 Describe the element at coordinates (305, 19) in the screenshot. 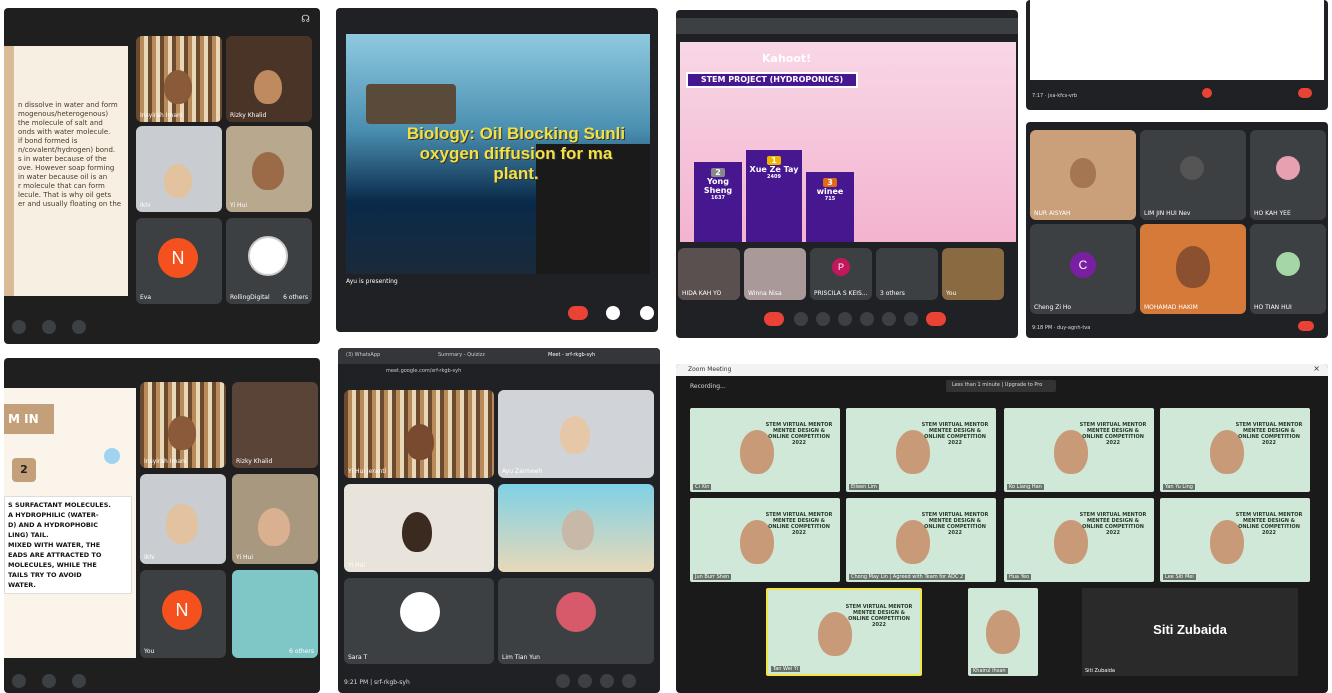

I see `headset-icon: ☊` at that location.